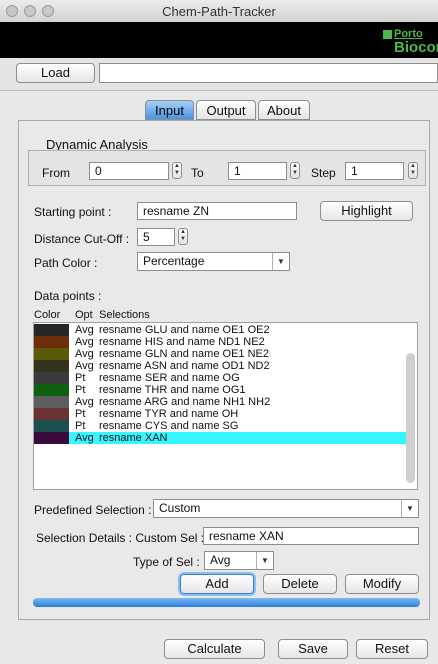  Describe the element at coordinates (300, 584) in the screenshot. I see `delete-button: Delete` at that location.